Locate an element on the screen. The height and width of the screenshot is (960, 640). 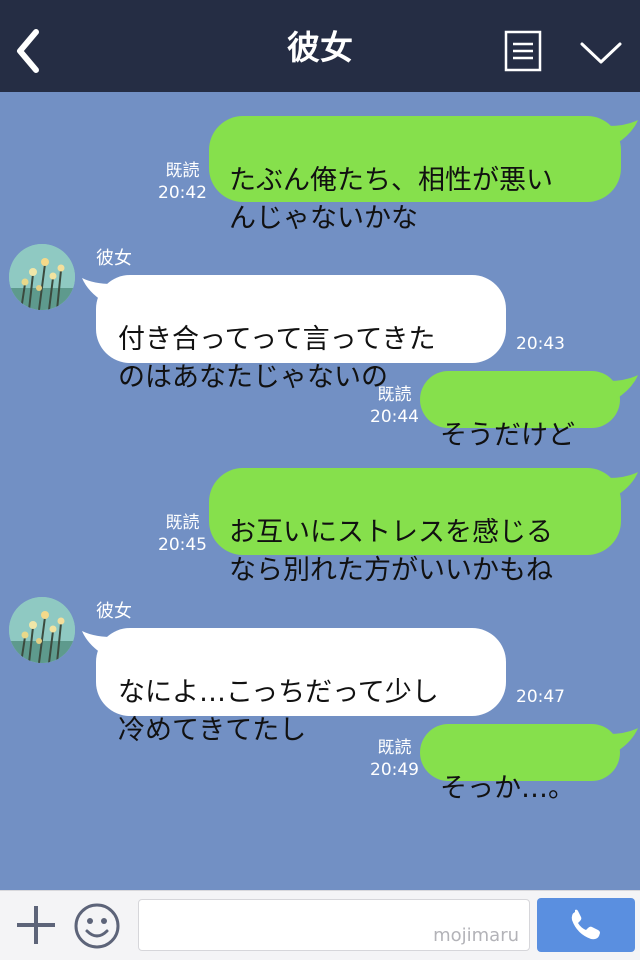
message-time: 20:43 is located at coordinates (540, 344).